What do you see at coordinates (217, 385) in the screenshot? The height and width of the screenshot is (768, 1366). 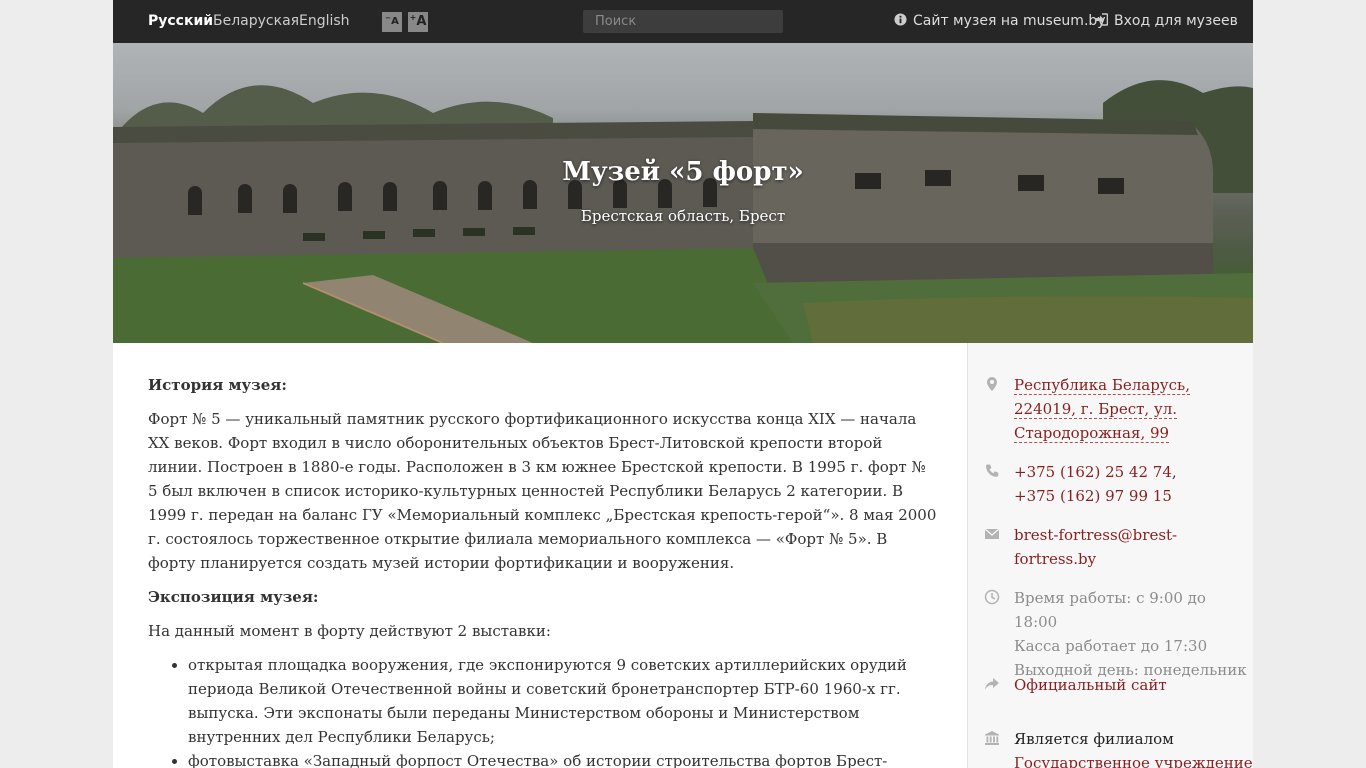 I see `history-heading: История музея:` at bounding box center [217, 385].